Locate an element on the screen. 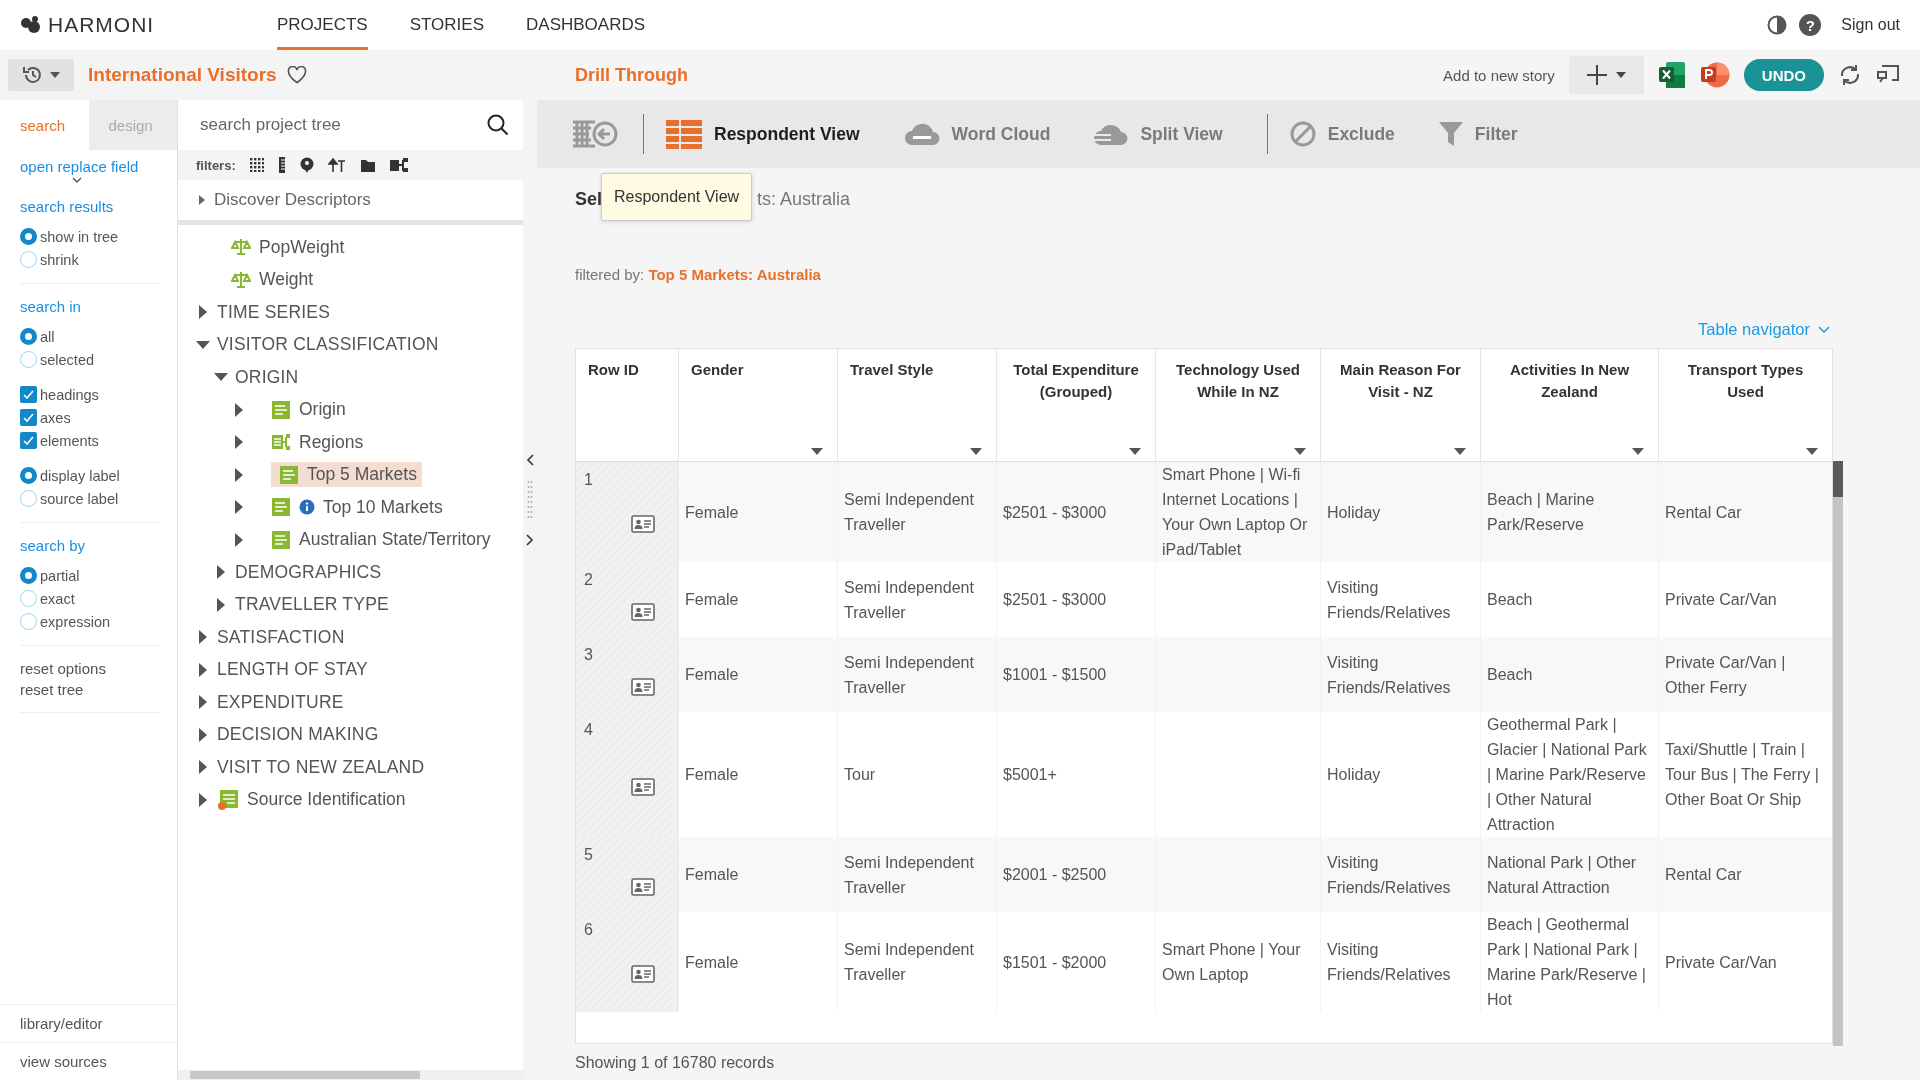 Image resolution: width=1920 pixels, height=1080 pixels. table-cell-text: Taxi/Shuttle | Train | Tour Bus | The Ferry | Other Boat Or Ship is located at coordinates (1742, 775).